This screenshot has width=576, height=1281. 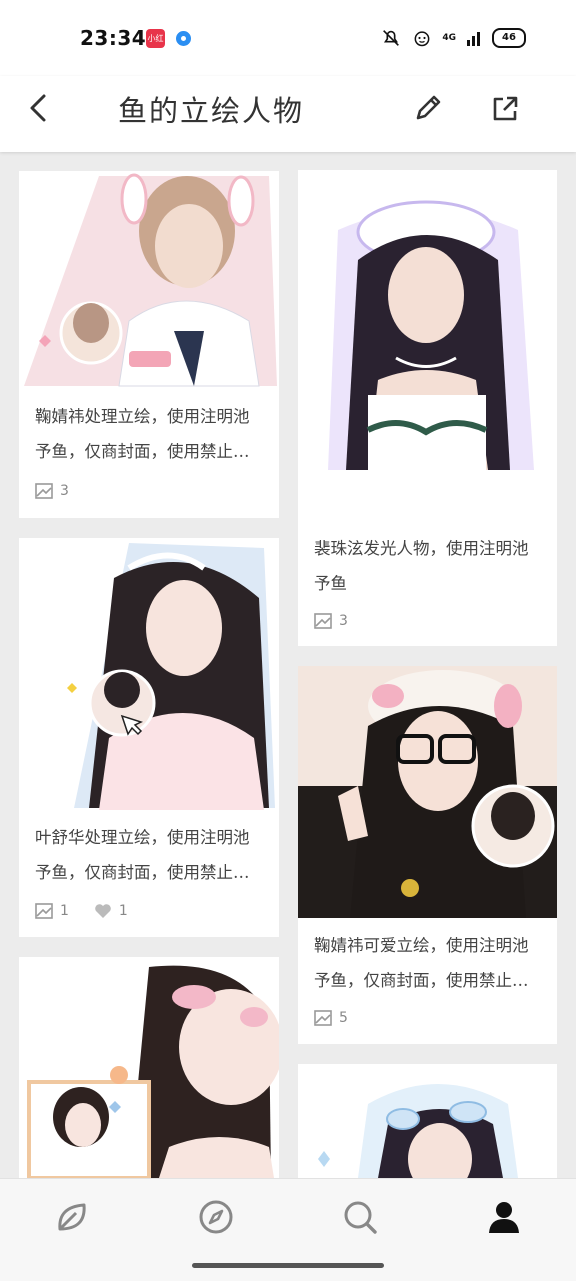 I want to click on pencil-icon, so click(x=428, y=107).